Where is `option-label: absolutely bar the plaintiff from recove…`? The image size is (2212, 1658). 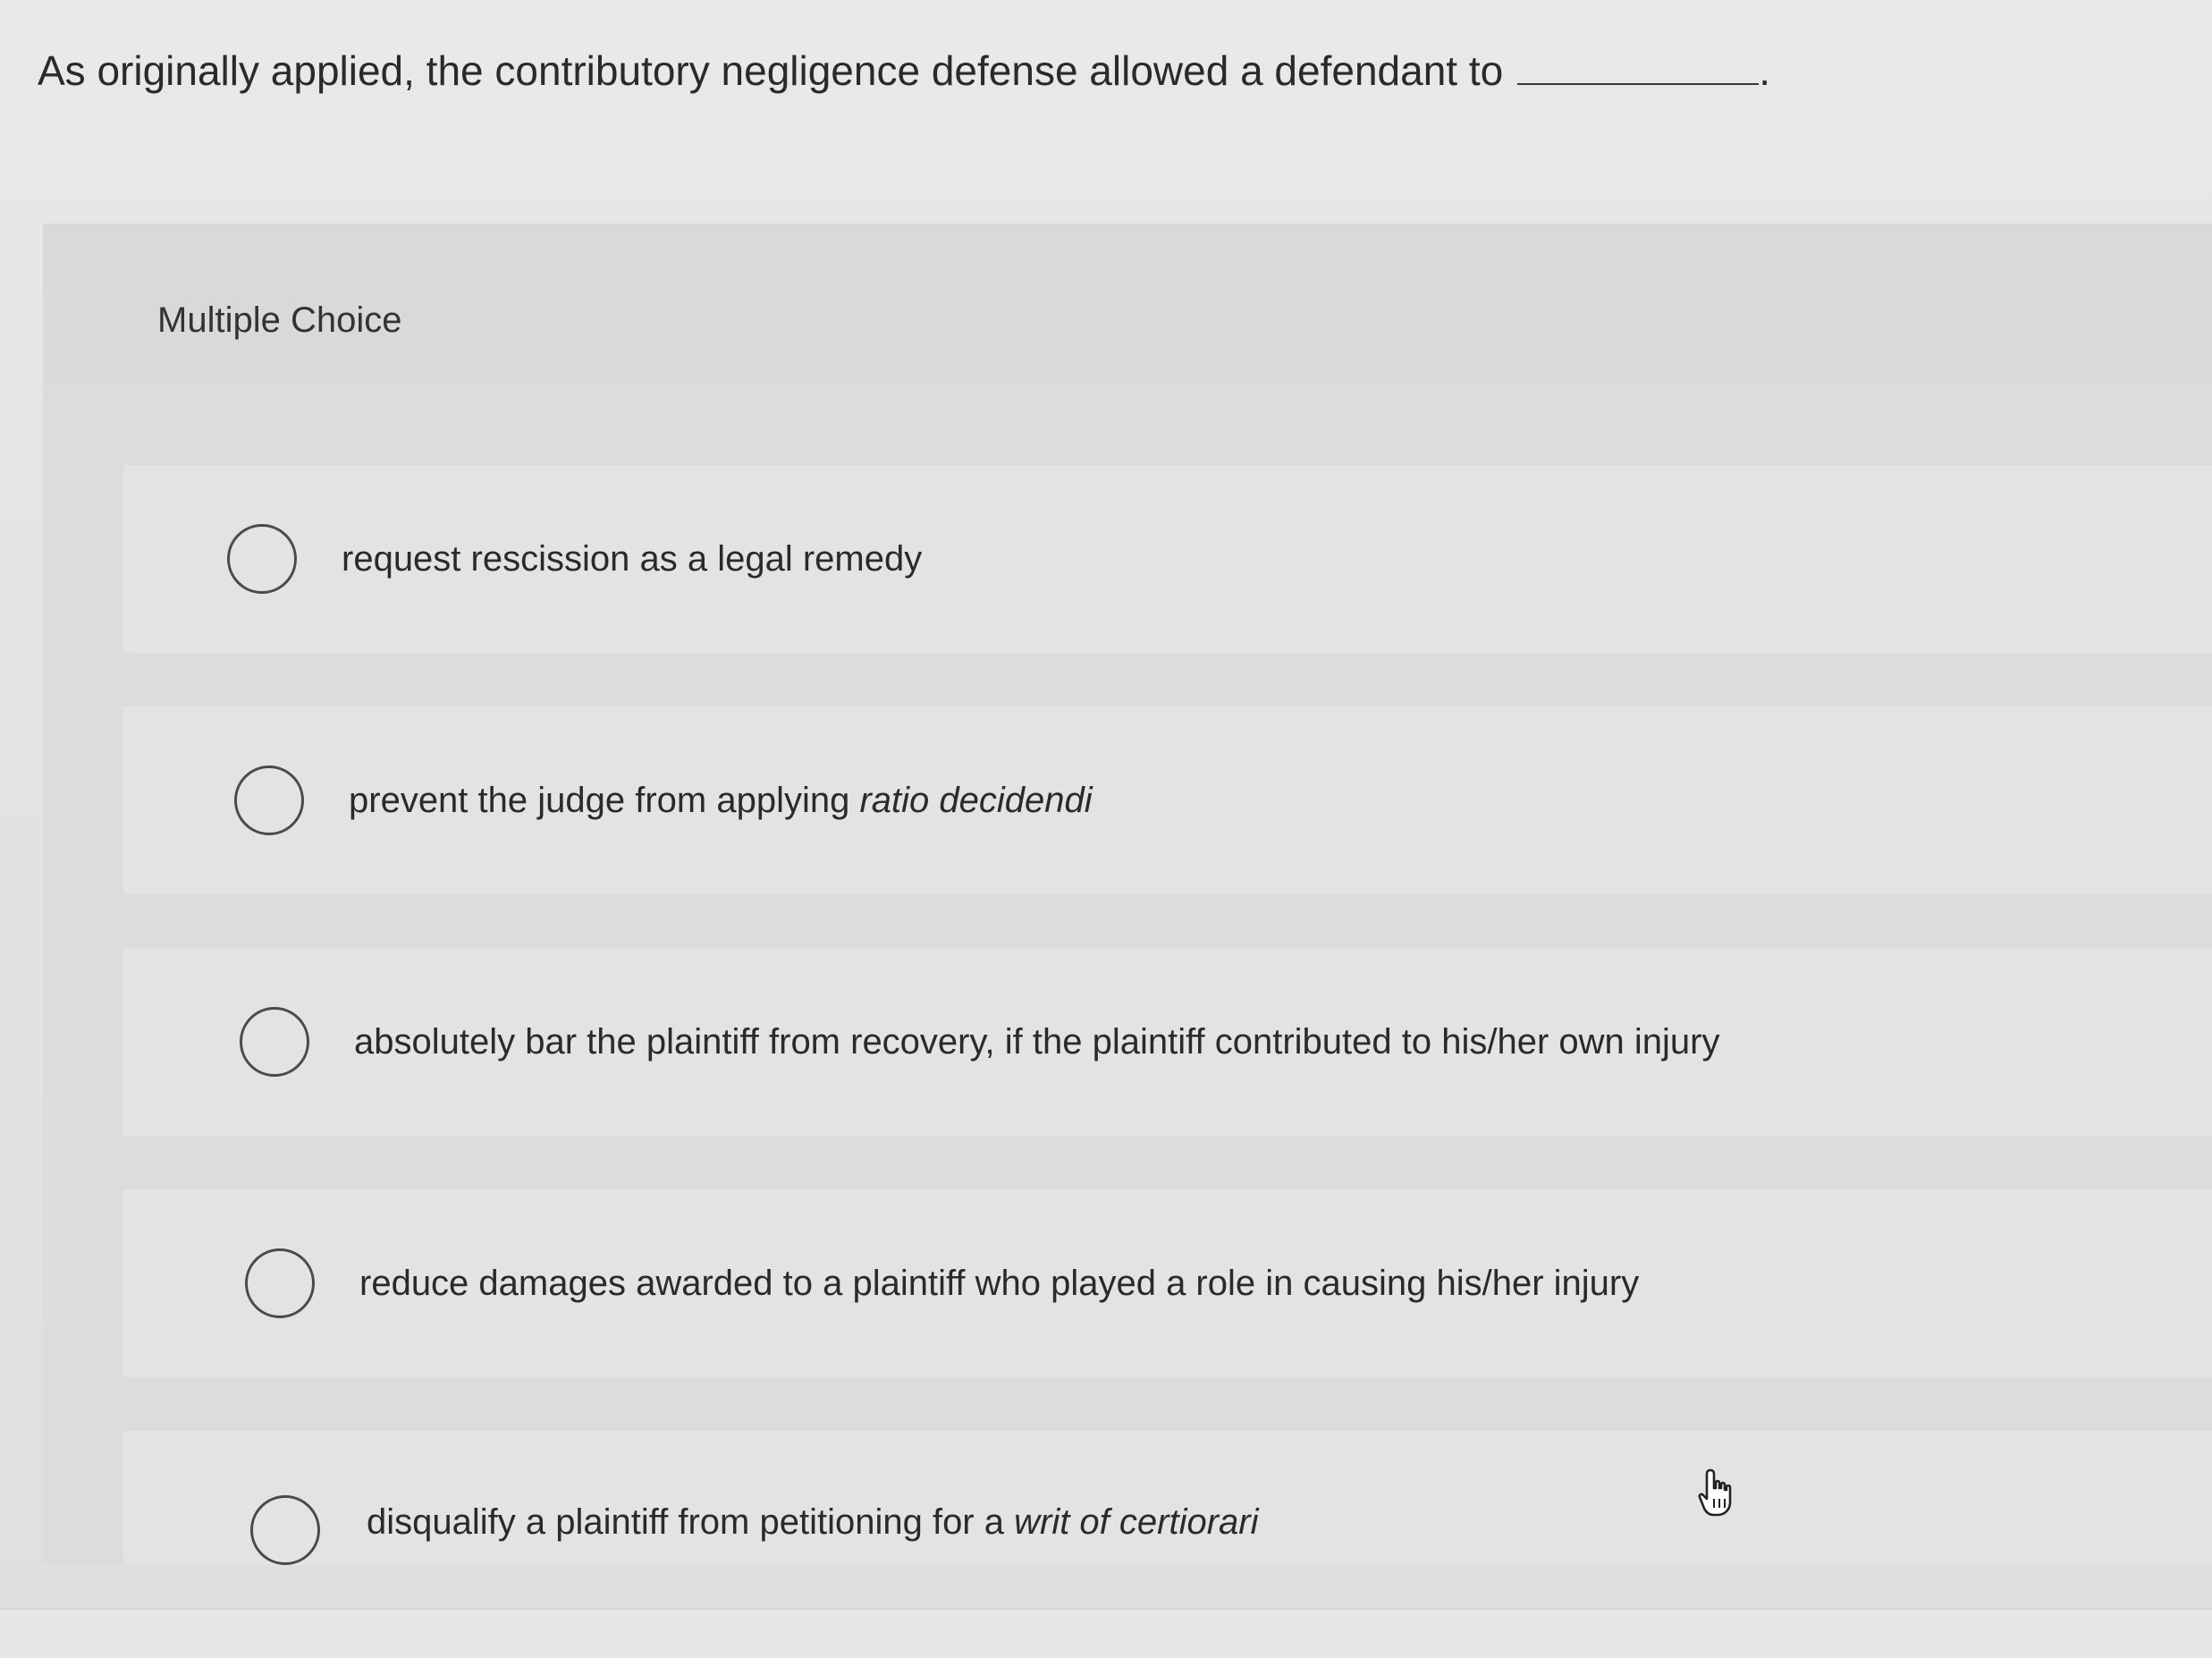 option-label: absolutely bar the plaintiff from recove… is located at coordinates (1036, 1042).